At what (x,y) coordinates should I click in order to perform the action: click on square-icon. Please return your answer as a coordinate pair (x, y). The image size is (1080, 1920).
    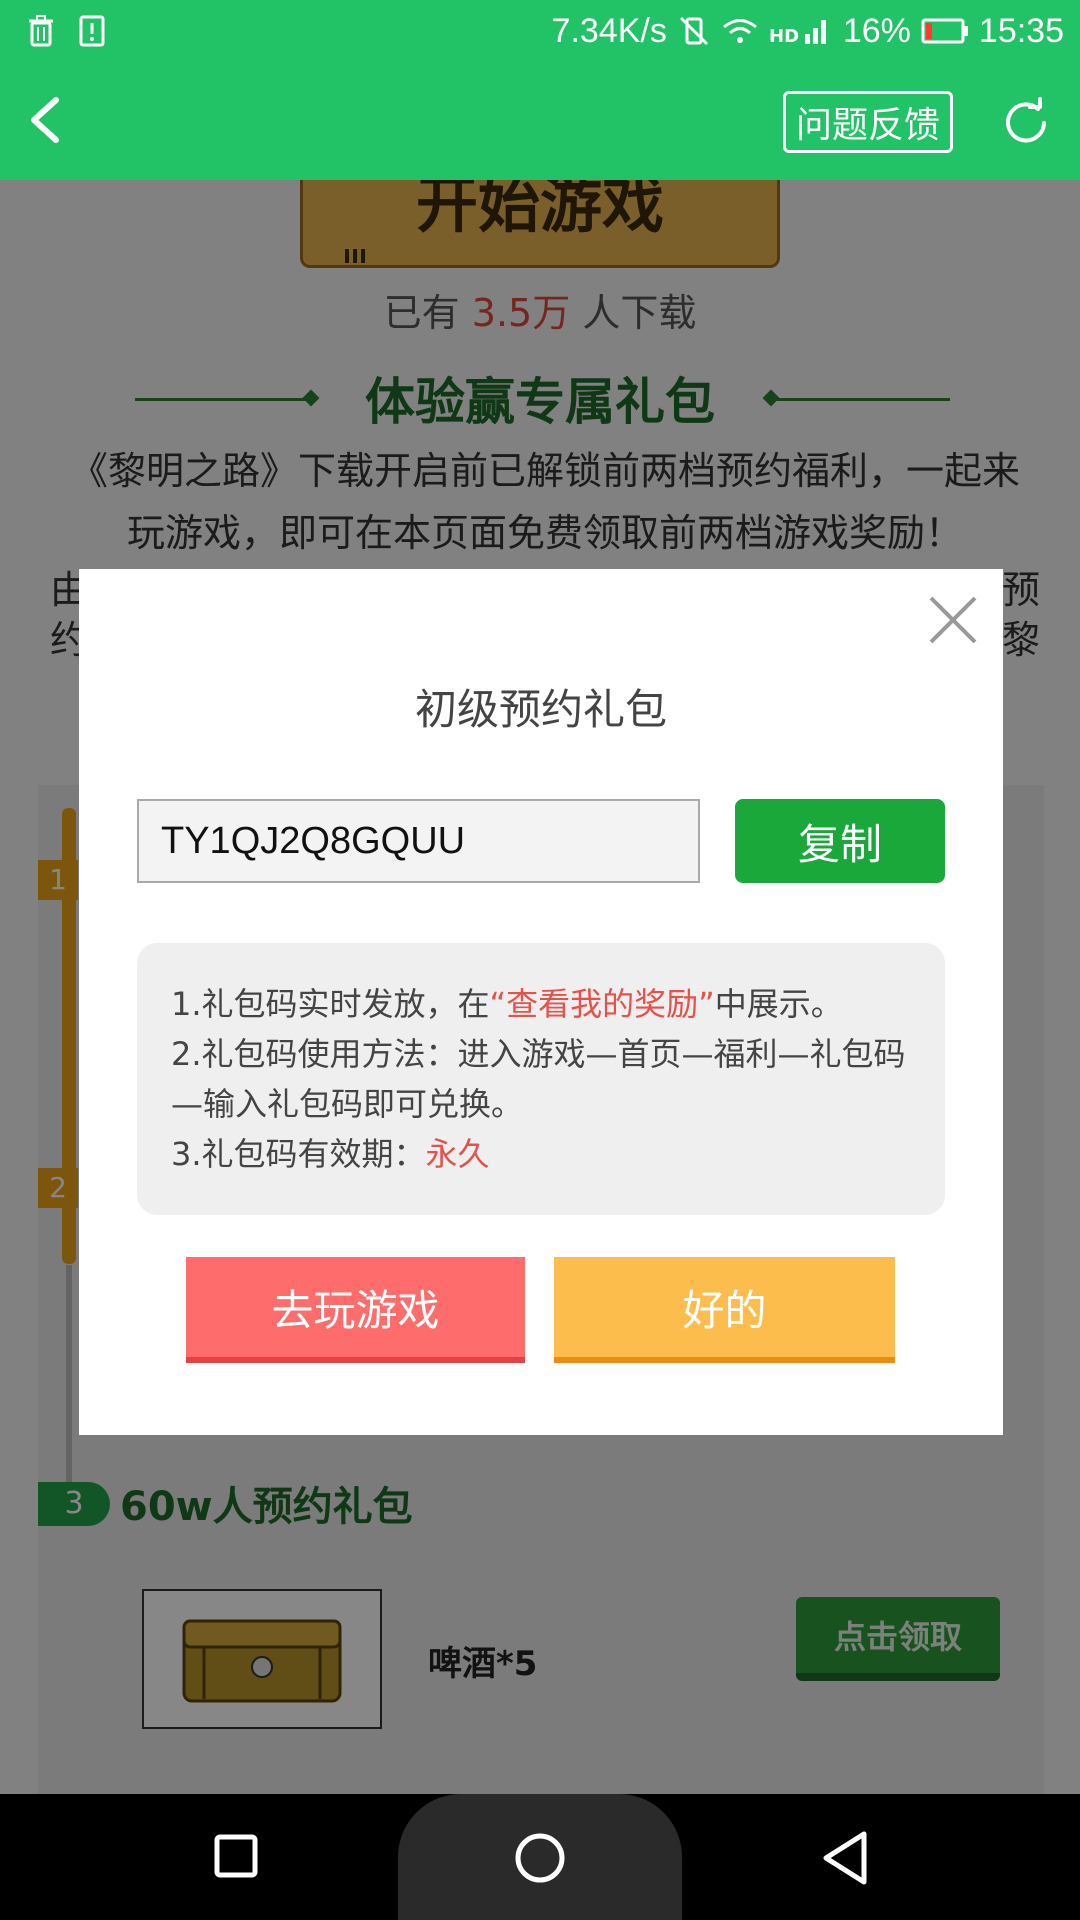
    Looking at the image, I should click on (236, 1856).